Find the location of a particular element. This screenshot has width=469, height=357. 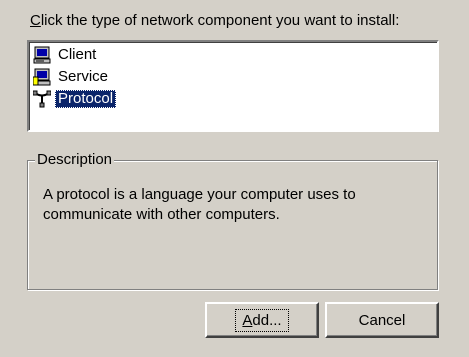

instruction-accelerator: C is located at coordinates (35, 20).